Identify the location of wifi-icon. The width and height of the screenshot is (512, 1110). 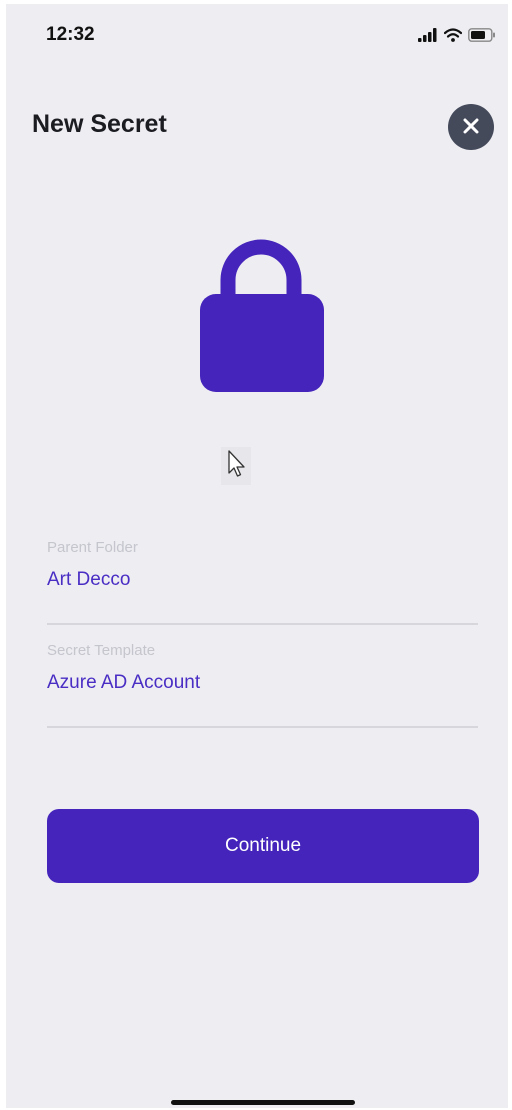
(453, 37).